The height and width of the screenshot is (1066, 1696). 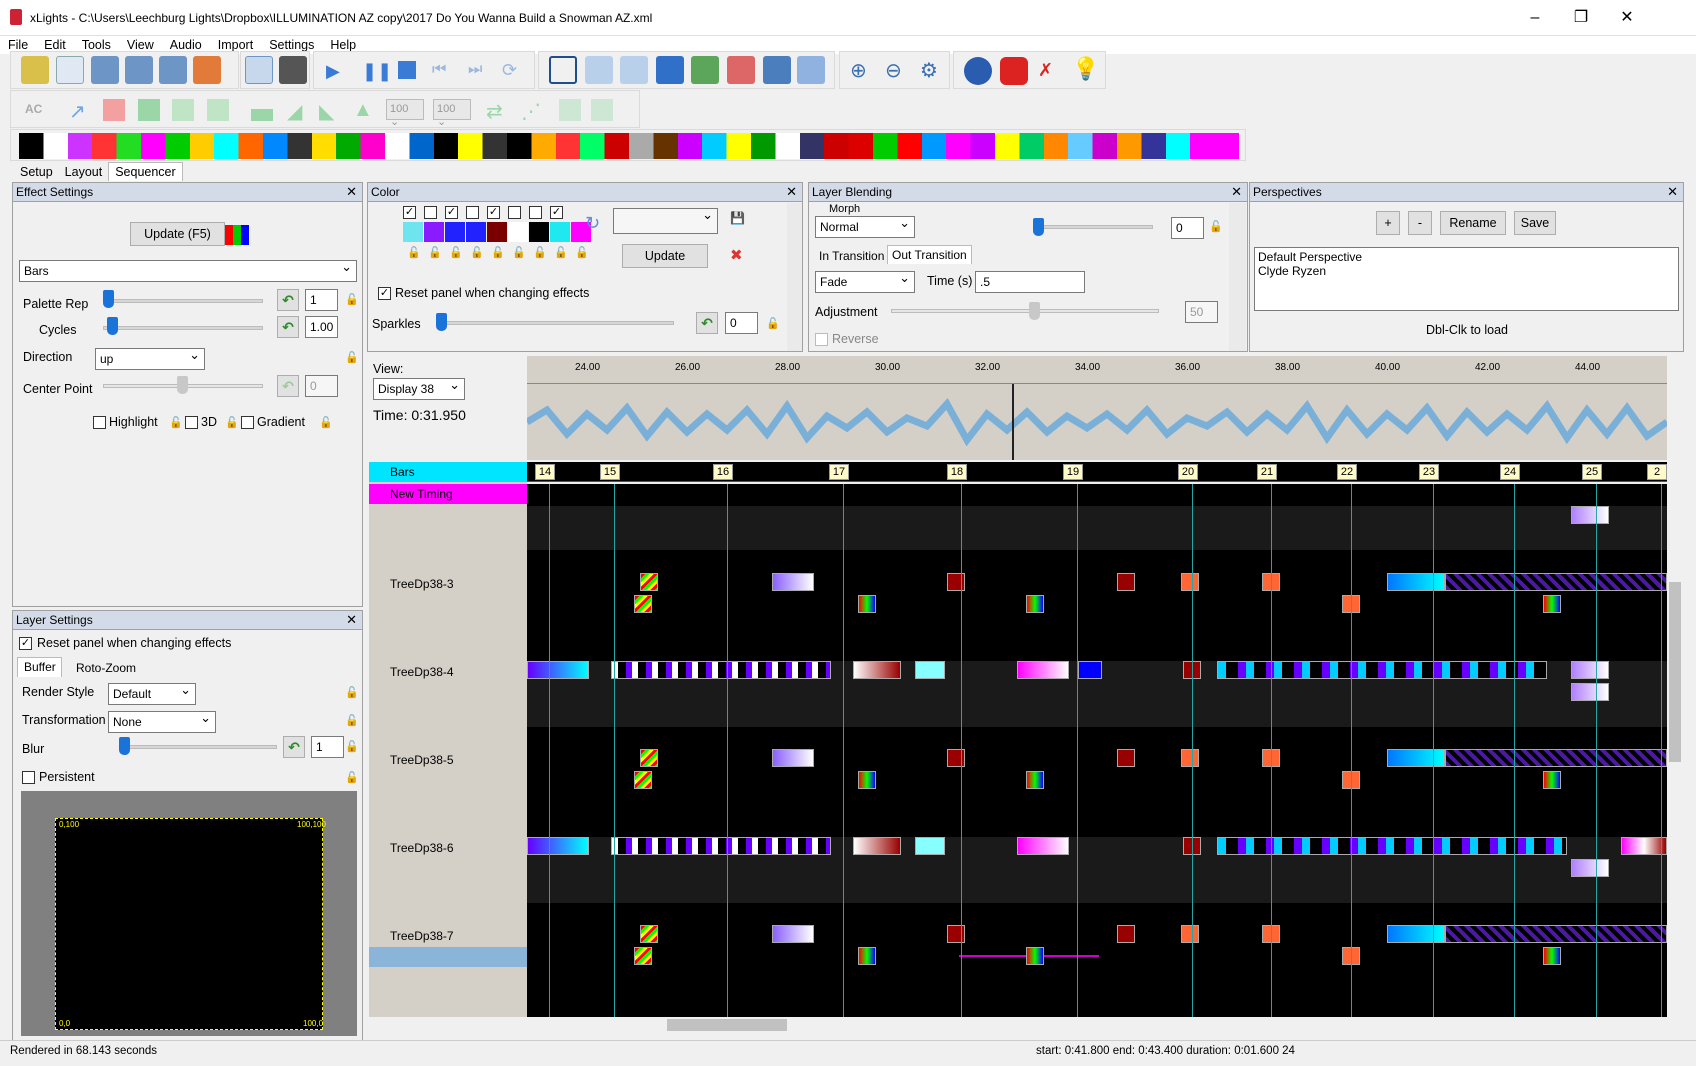 What do you see at coordinates (957, 472) in the screenshot?
I see `timing-mark-label: 18` at bounding box center [957, 472].